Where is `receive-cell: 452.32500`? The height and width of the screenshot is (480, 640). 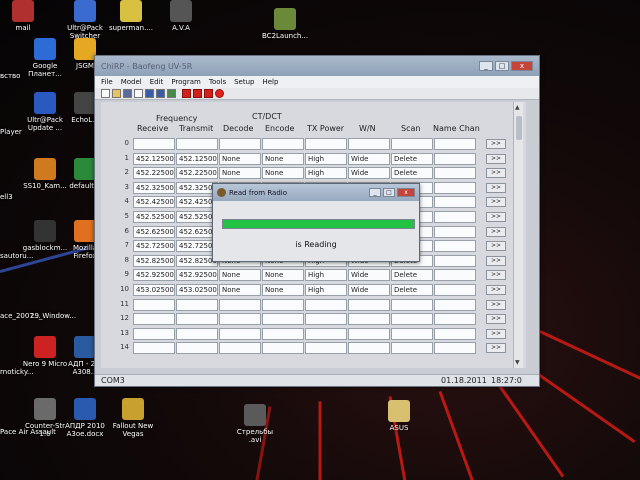
receive-cell: 452.32500 is located at coordinates (154, 187).